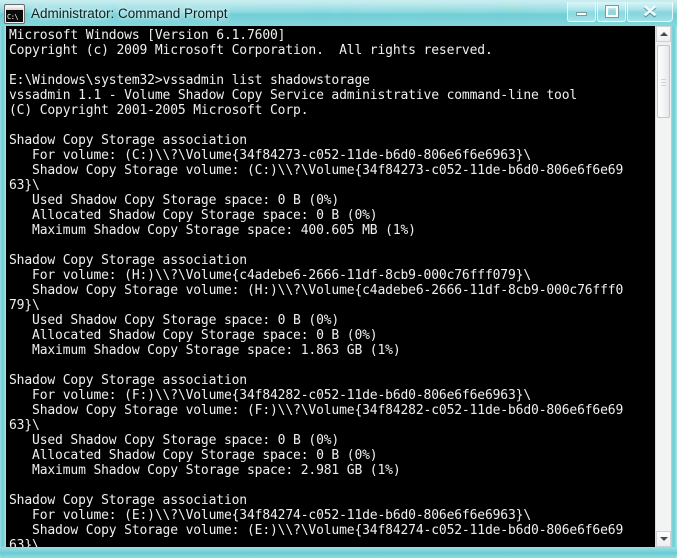  I want to click on window-controls: ✕, so click(619, 12).